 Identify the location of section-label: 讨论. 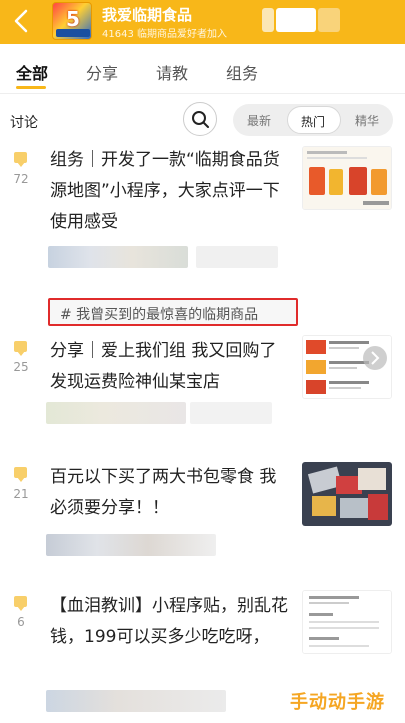
(24, 123).